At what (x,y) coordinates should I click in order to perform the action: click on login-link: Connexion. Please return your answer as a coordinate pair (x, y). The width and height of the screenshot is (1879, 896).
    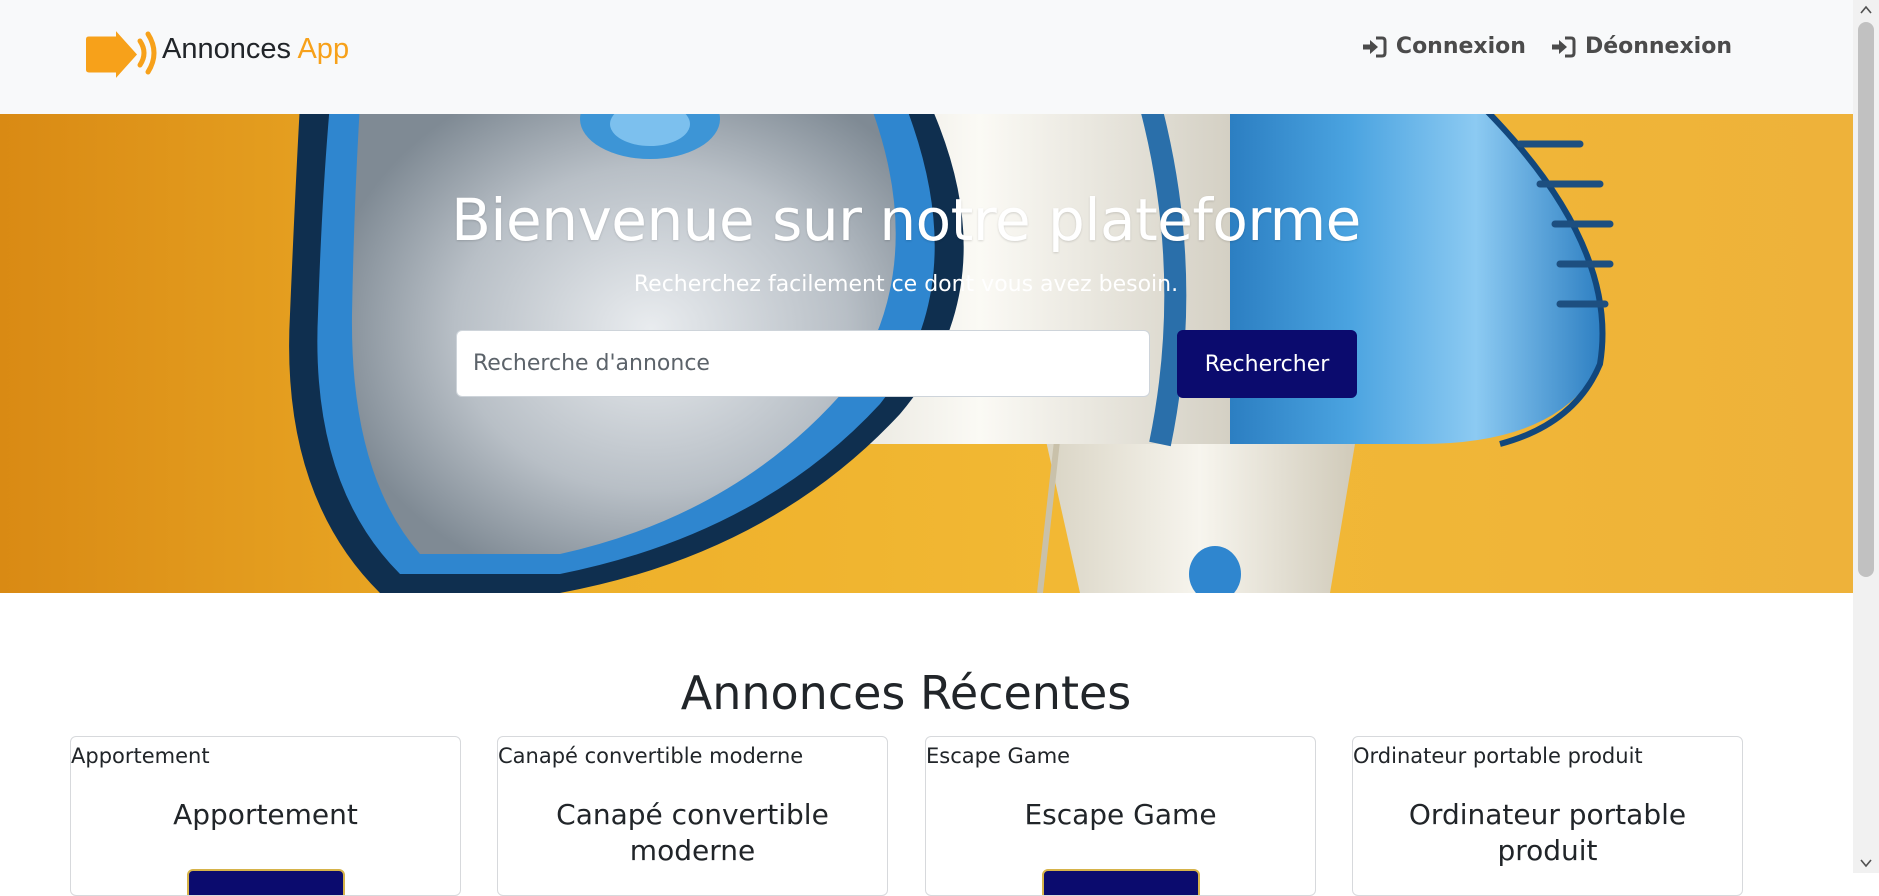
    Looking at the image, I should click on (1443, 46).